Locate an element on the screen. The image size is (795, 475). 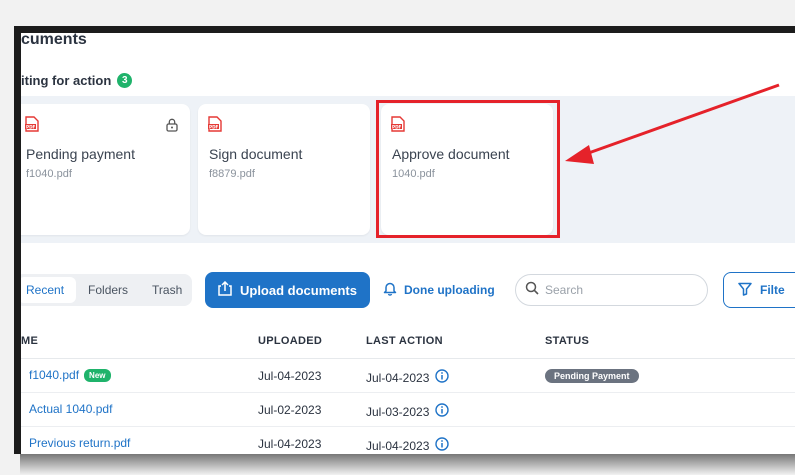
file-name-cell: f1040.pdf New is located at coordinates (70, 375).